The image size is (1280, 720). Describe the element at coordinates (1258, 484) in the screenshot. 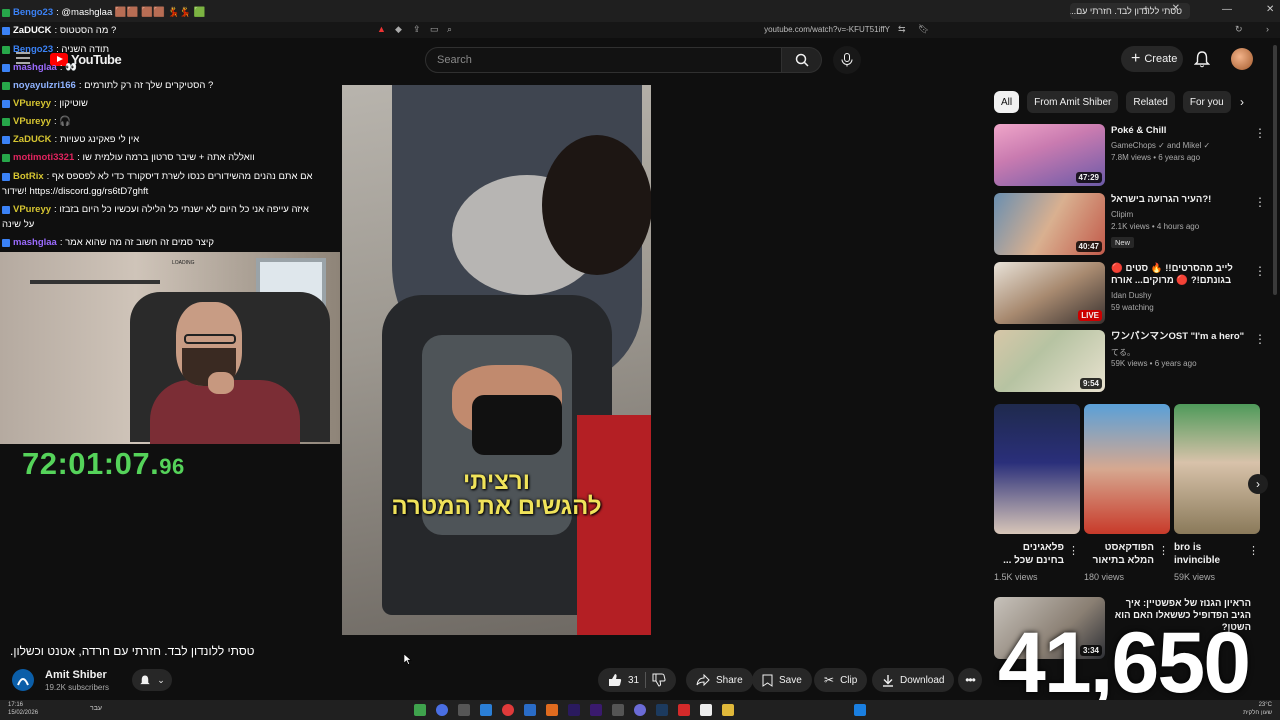

I see `shorts-next-button: ›` at that location.